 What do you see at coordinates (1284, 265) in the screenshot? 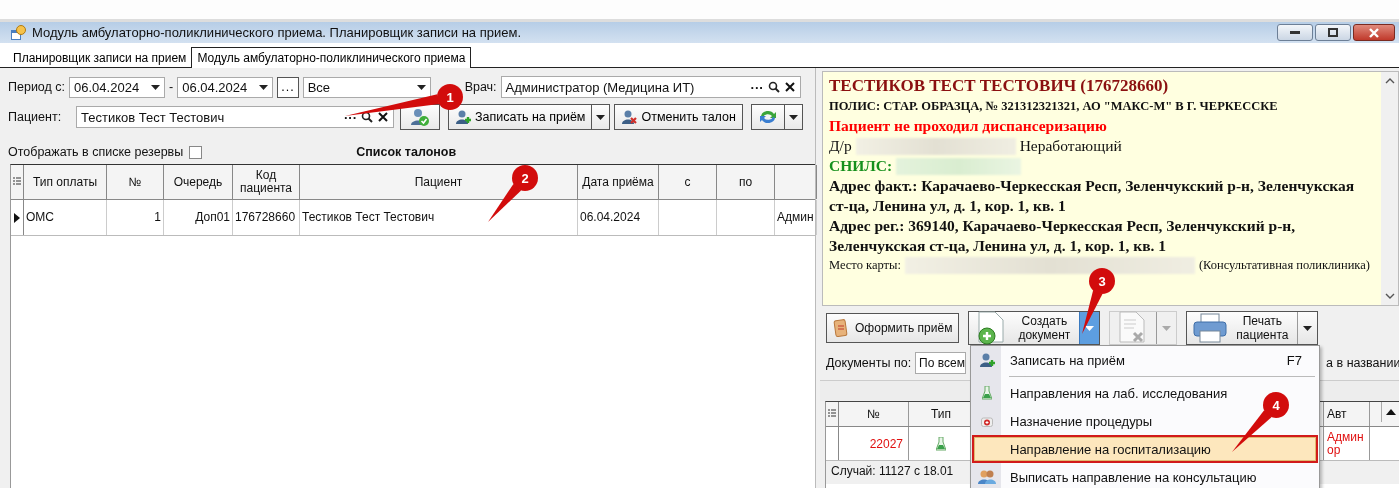
I see `place-value: (Консультативная поликлиника)` at bounding box center [1284, 265].